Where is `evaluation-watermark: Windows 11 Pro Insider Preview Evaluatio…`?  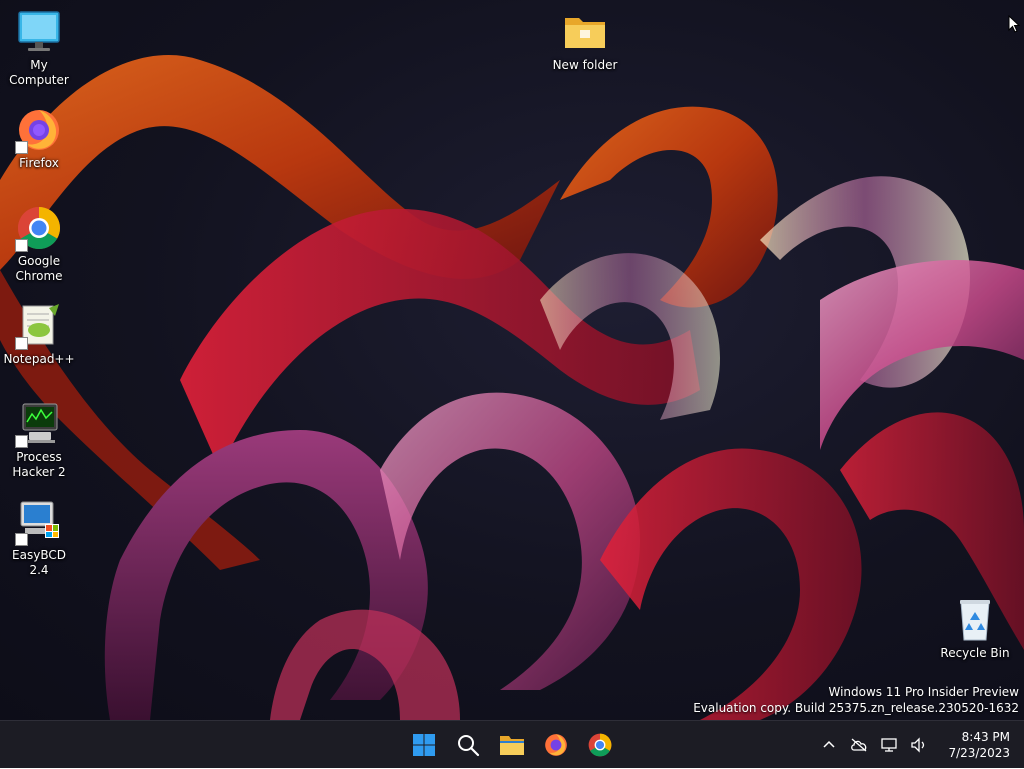
evaluation-watermark: Windows 11 Pro Insider Preview Evaluatio… is located at coordinates (856, 700).